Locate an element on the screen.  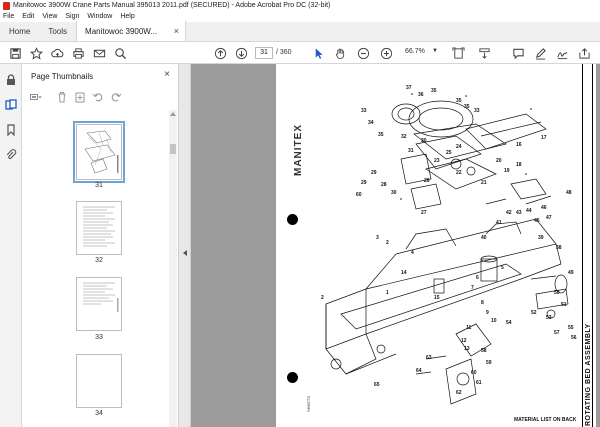
svg-text: 49 is located at coordinates (571, 273).